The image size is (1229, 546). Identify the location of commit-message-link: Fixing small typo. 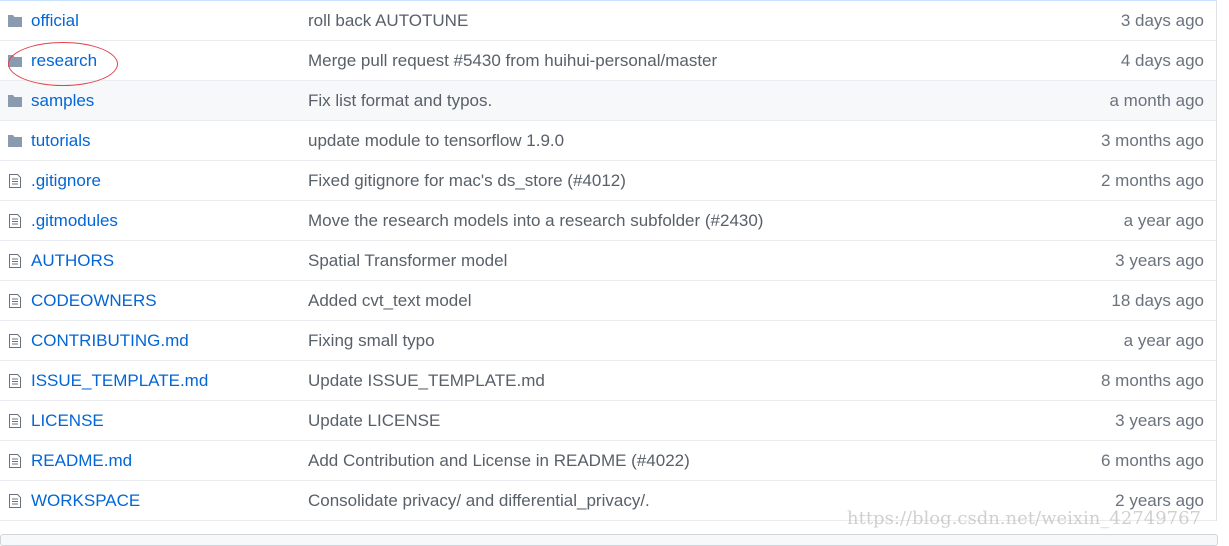
(371, 341).